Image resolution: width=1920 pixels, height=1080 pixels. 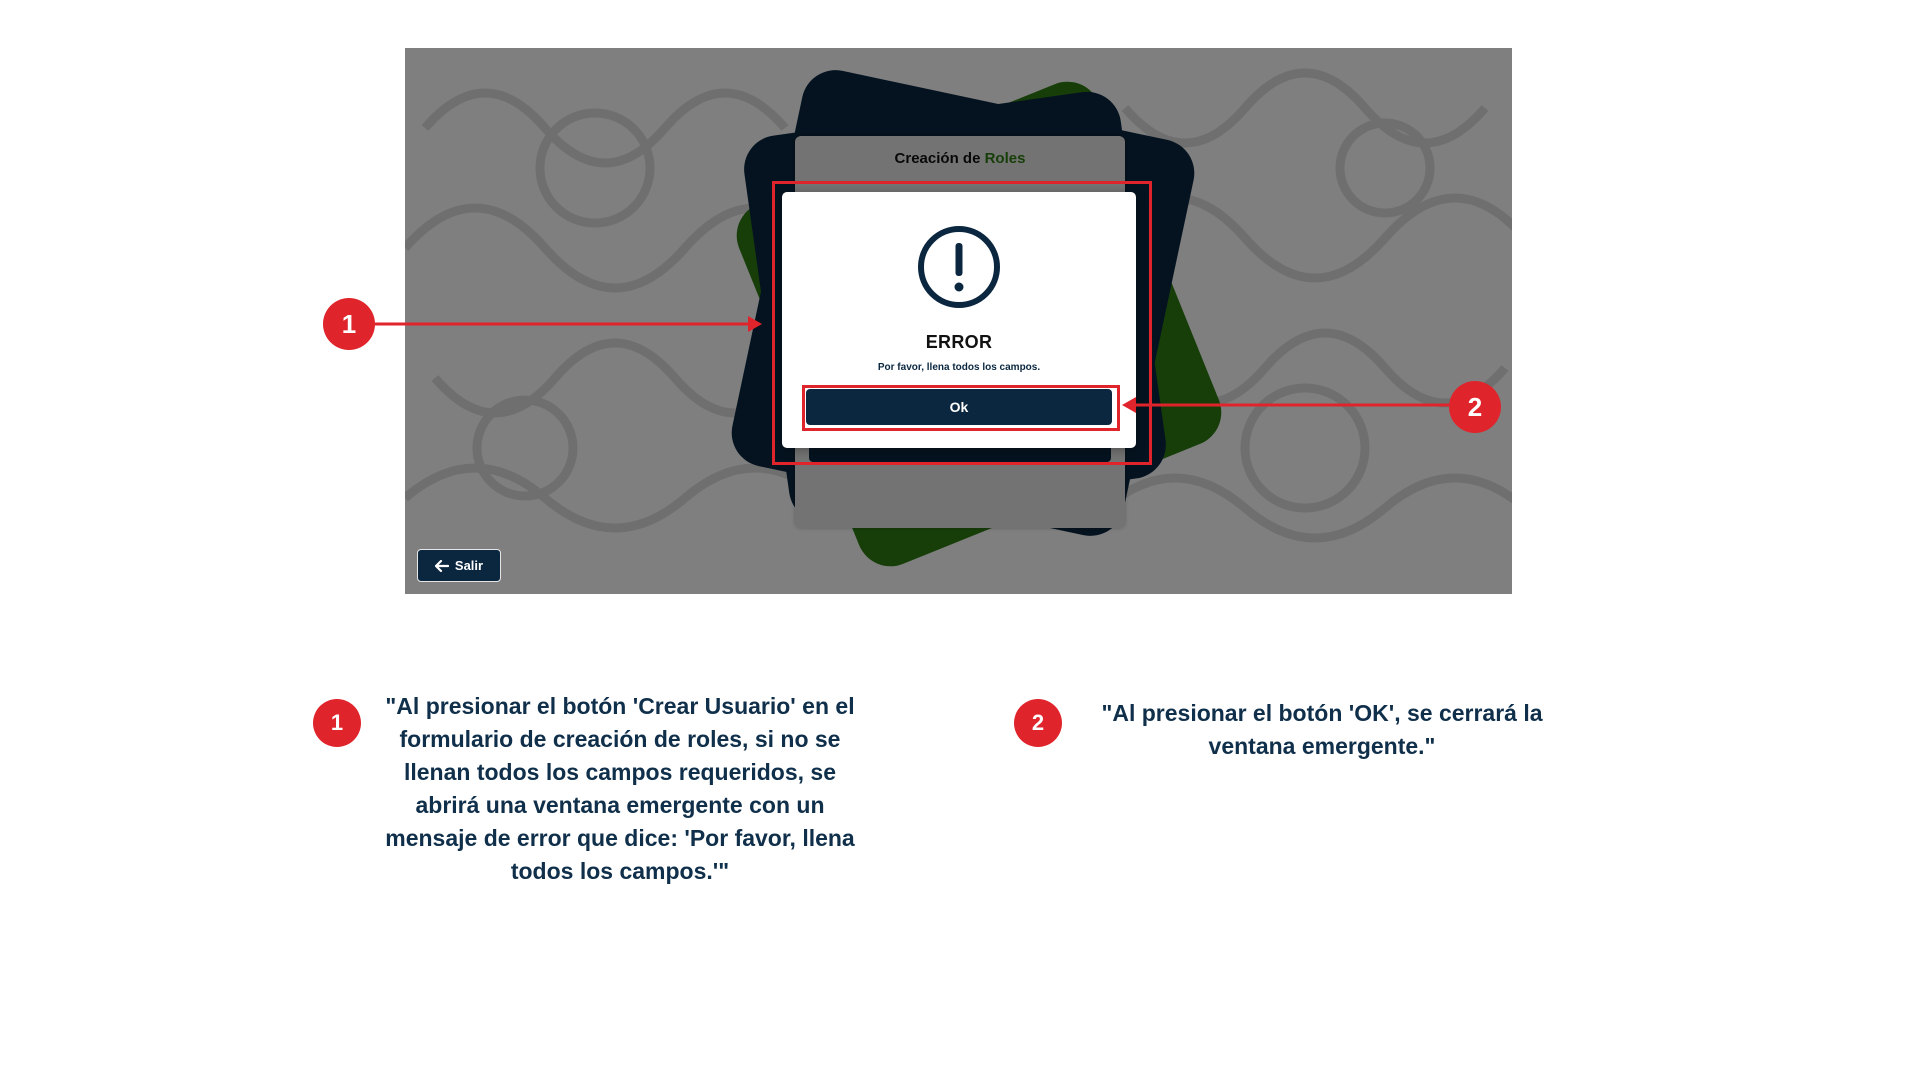 What do you see at coordinates (349, 324) in the screenshot?
I see `annotation-badge-1: 1` at bounding box center [349, 324].